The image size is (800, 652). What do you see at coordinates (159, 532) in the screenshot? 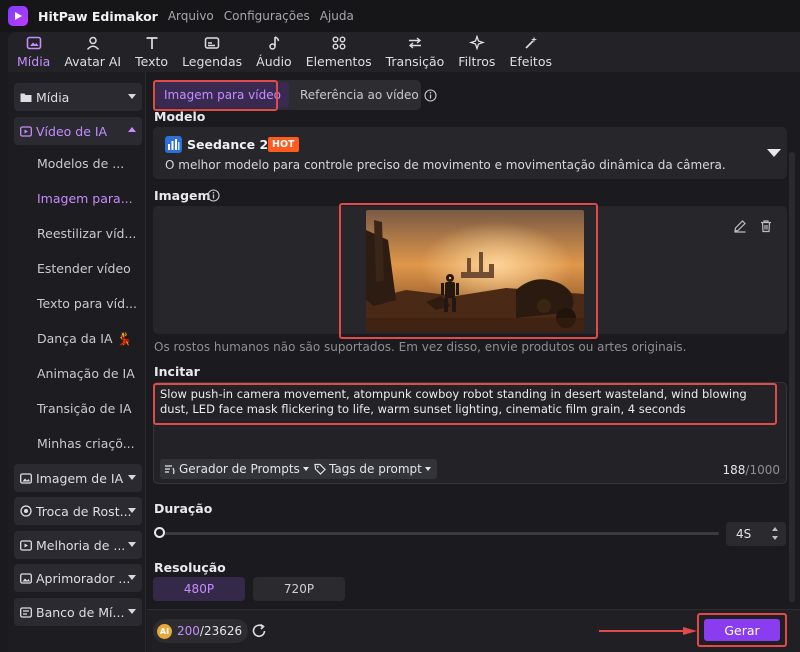
I see `duration-slider-knob` at bounding box center [159, 532].